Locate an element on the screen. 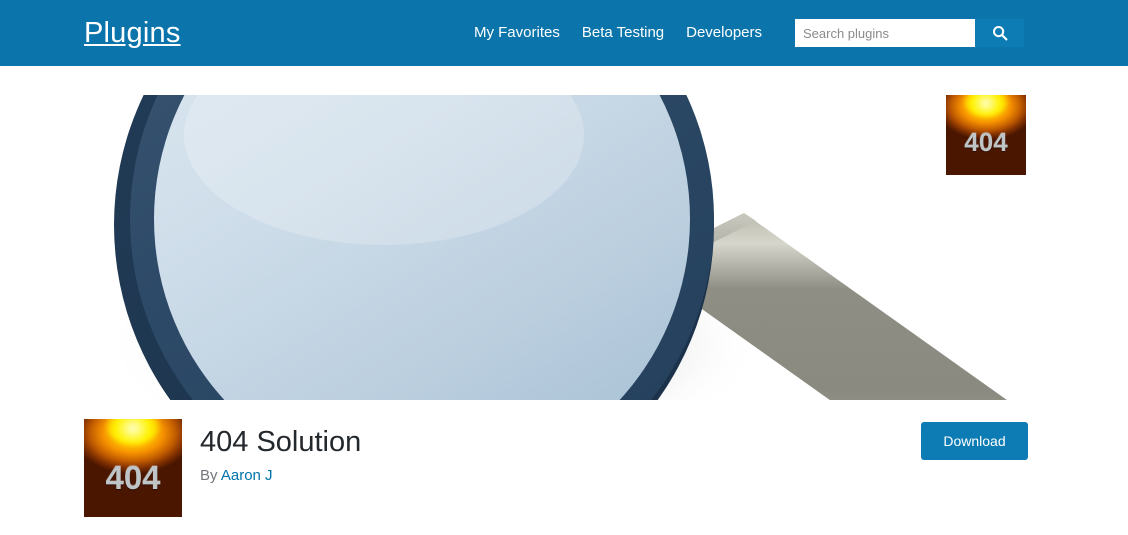 The width and height of the screenshot is (1128, 535). plugin-by-label: By is located at coordinates (209, 475).